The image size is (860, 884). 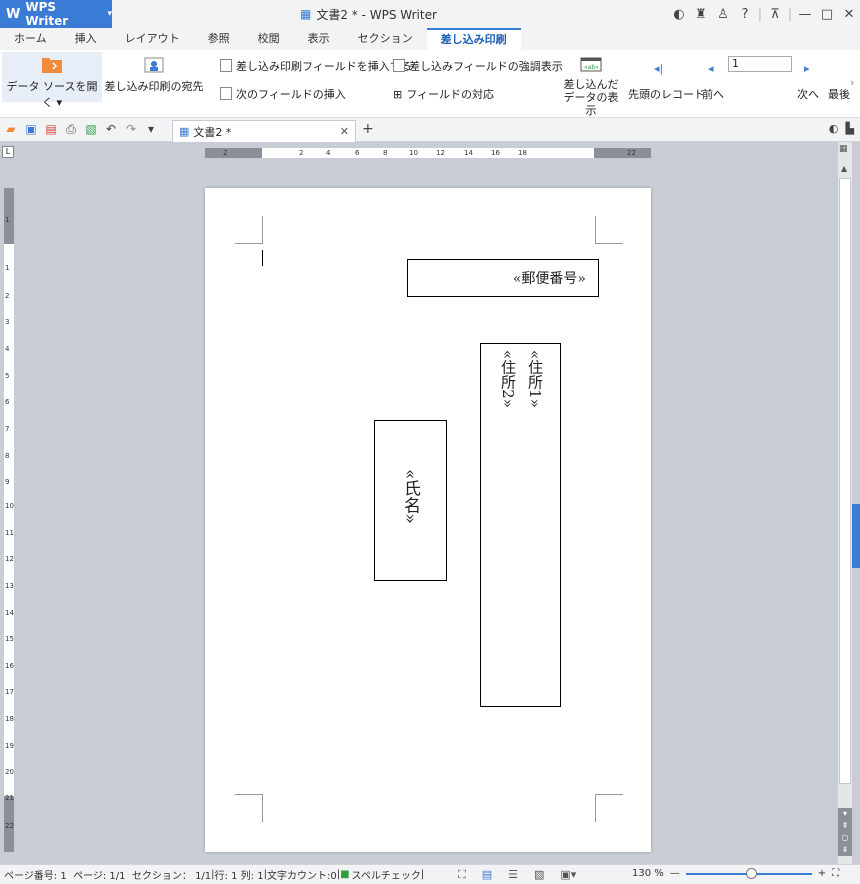 What do you see at coordinates (711, 68) in the screenshot?
I see `prev-record-icon: ◂` at bounding box center [711, 68].